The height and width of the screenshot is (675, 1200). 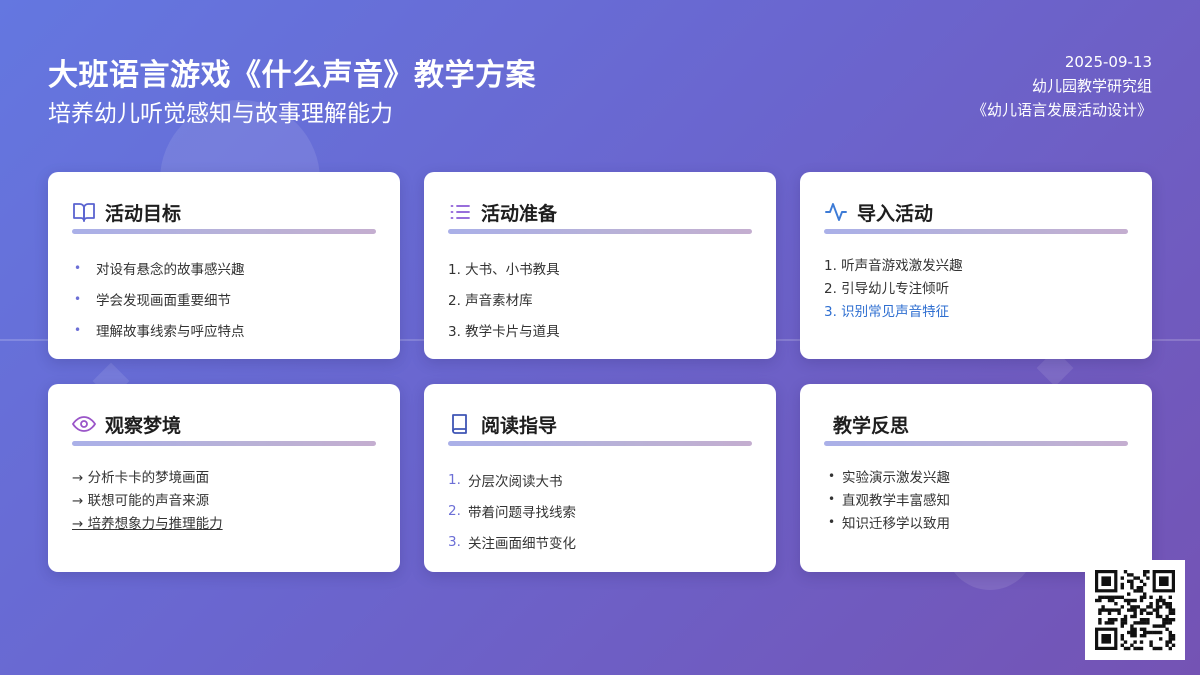 I want to click on card-list: • 实验演示激发兴趣 • 直观教学丰富感知 • 知识迁移学以致用, so click(x=976, y=498).